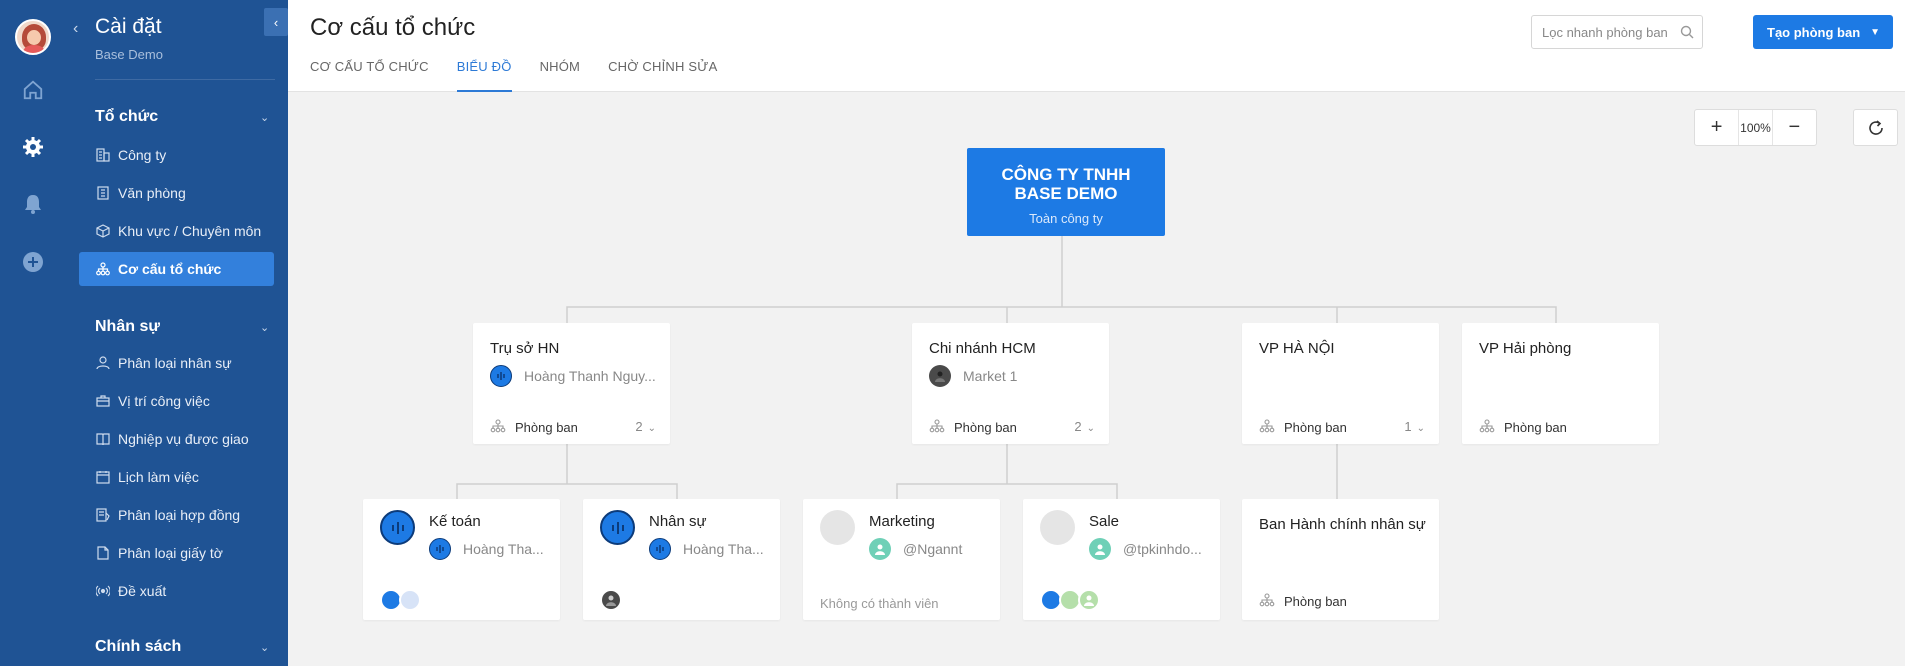  I want to click on manager-name: @Ngannt, so click(933, 549).